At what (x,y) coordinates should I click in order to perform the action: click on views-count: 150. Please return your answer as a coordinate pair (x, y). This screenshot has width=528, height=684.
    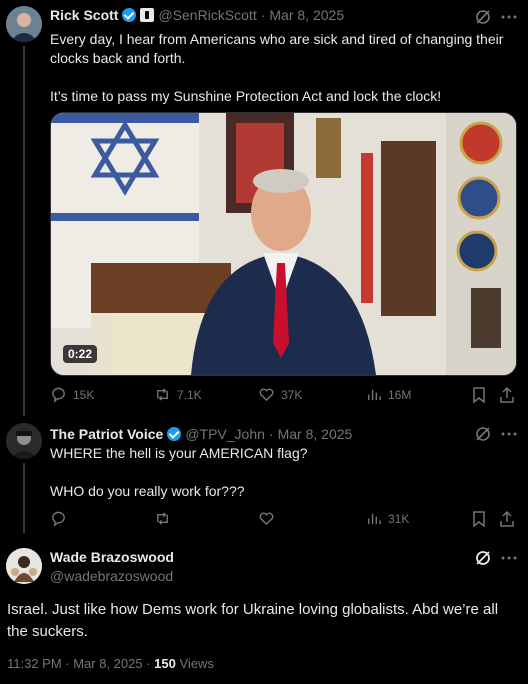
    Looking at the image, I should click on (165, 663).